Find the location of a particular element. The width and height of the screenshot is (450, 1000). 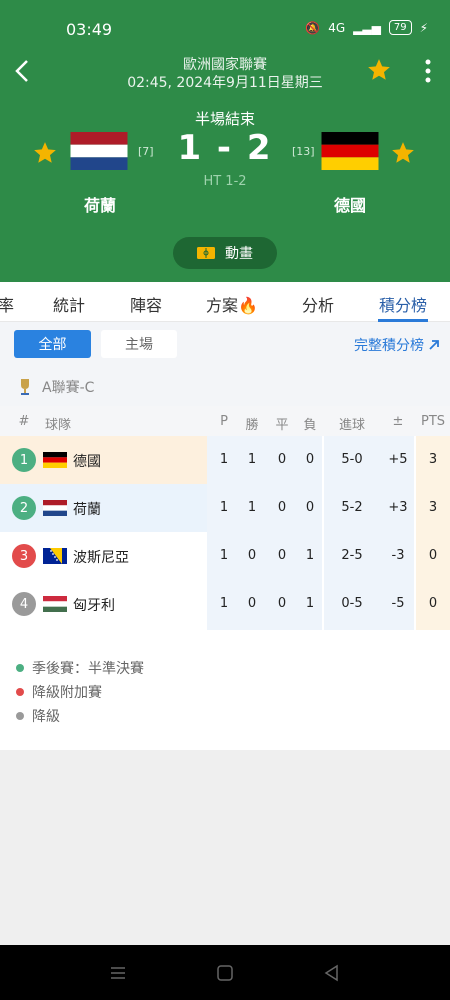

table-row: 4 匈牙利 1 0 0 1 0-5 -5 0 is located at coordinates (225, 604).